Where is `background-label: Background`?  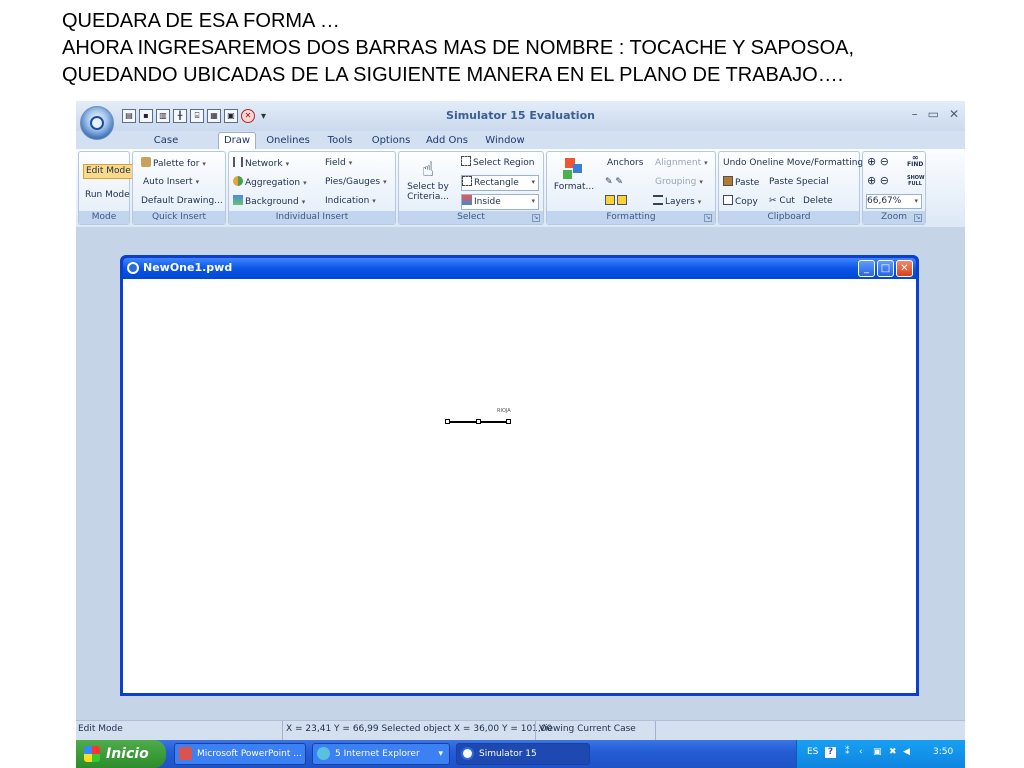 background-label: Background is located at coordinates (272, 202).